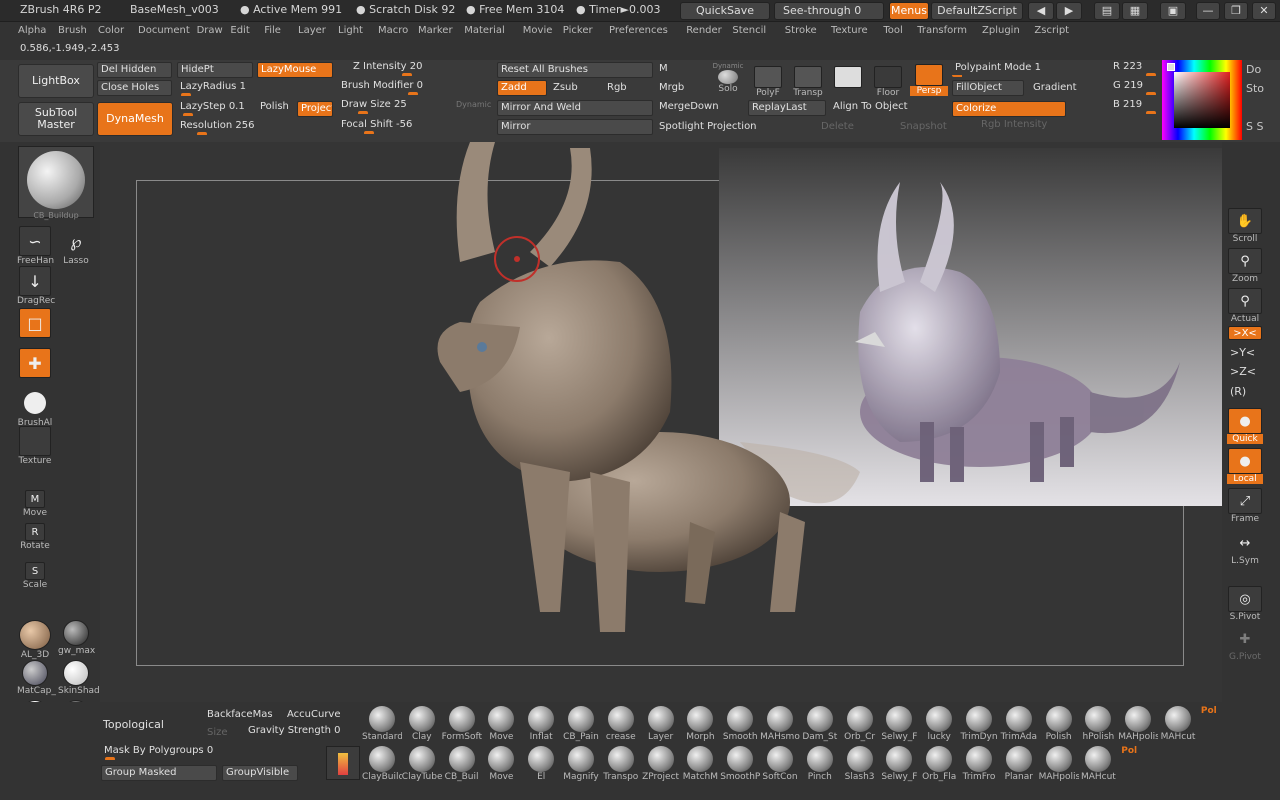 Image resolution: width=1280 pixels, height=800 pixels. What do you see at coordinates (1135, 106) in the screenshot?
I see `blue-slider: B 219` at bounding box center [1135, 106].